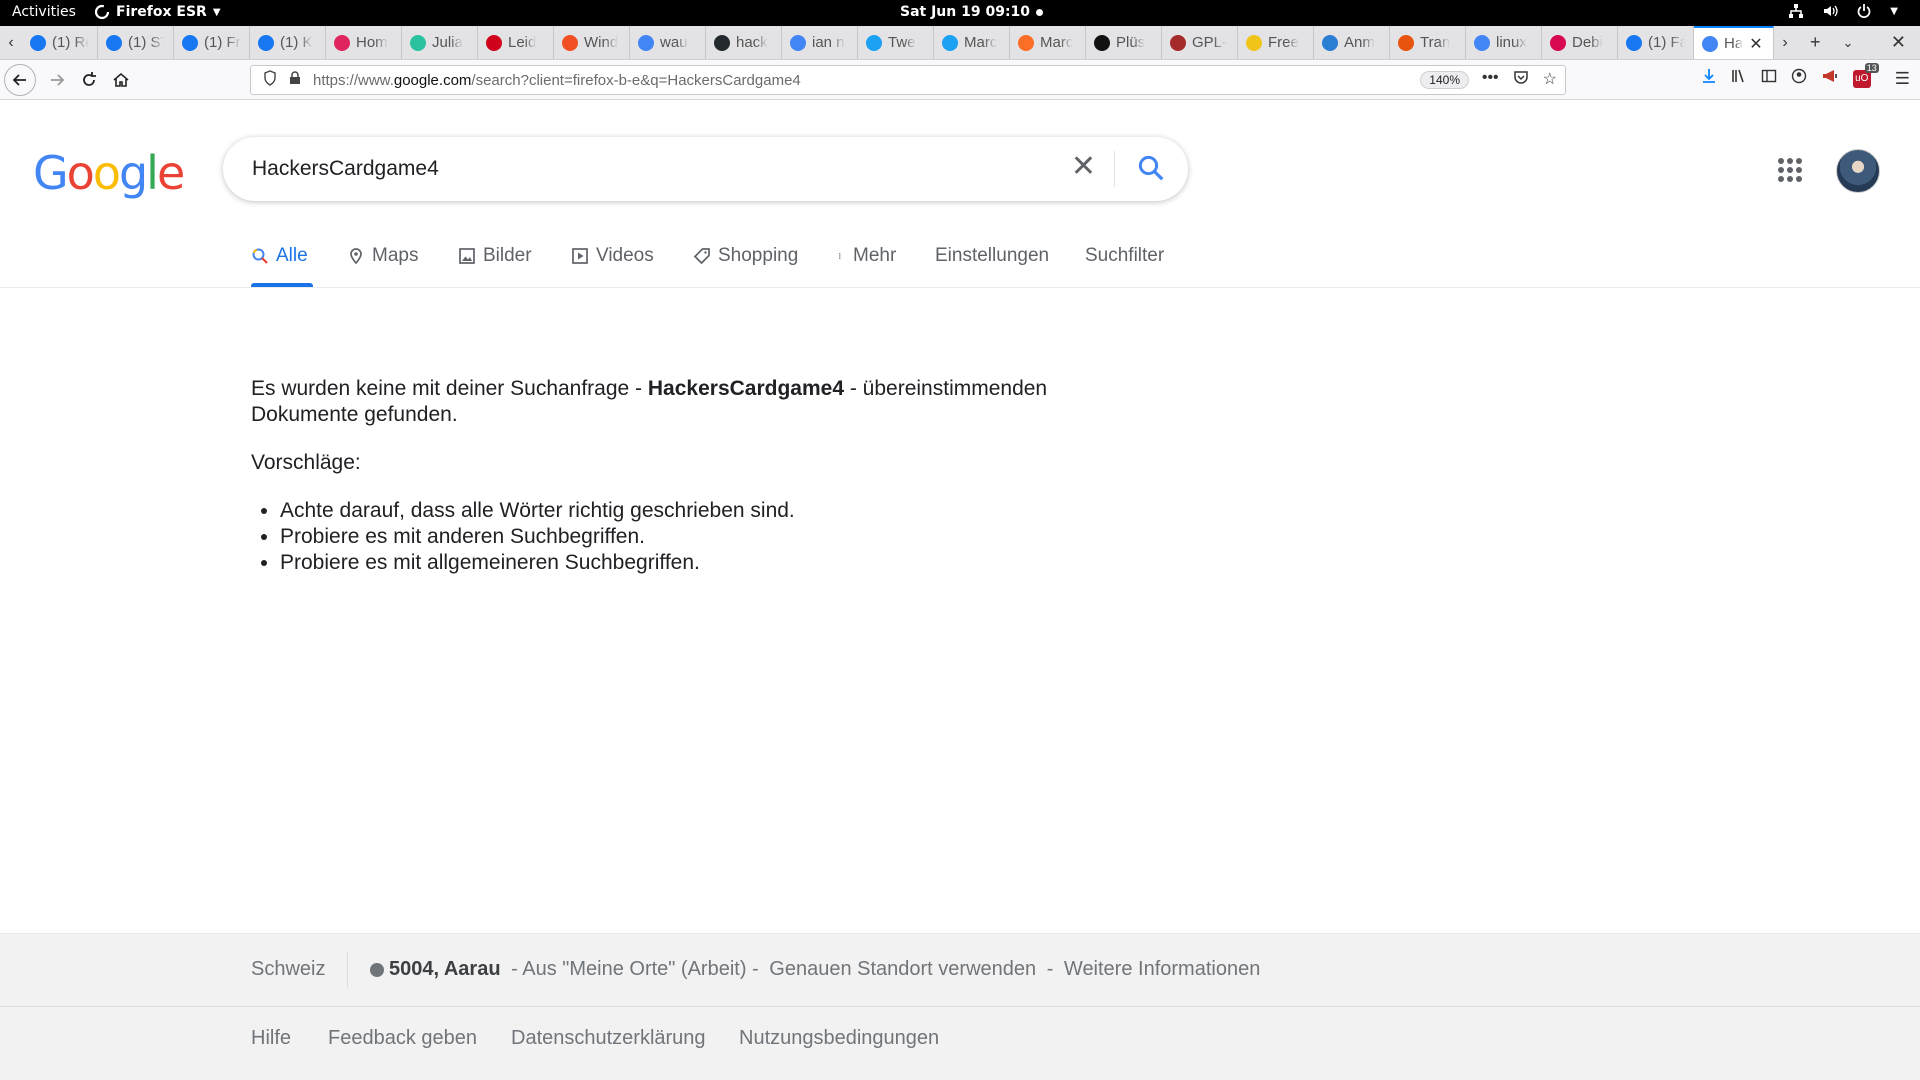 This screenshot has height=1080, width=1920. Describe the element at coordinates (89, 80) in the screenshot. I see `reload-button` at that location.